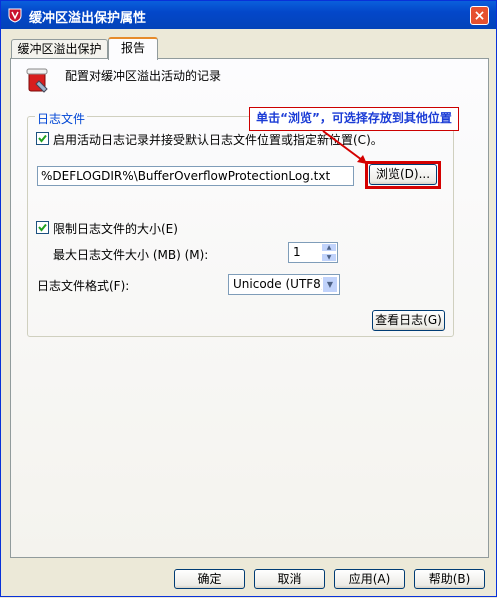 The image size is (497, 598). Describe the element at coordinates (344, 147) in the screenshot. I see `annotation-arrow-icon` at that location.